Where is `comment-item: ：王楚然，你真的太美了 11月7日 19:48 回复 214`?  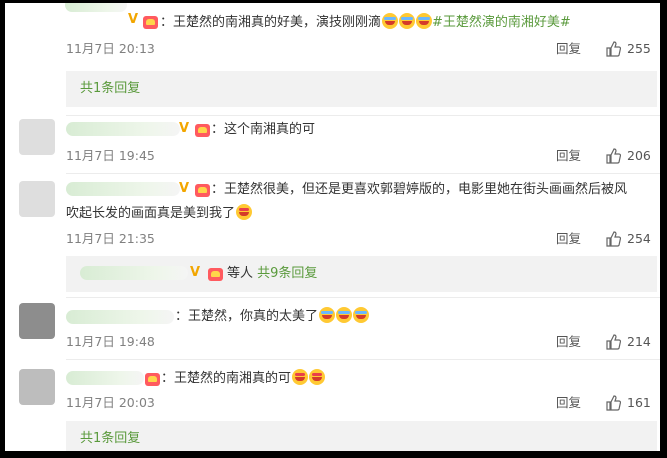 comment-item: ：王楚然，你真的太美了 11月7日 19:48 回复 214 is located at coordinates (332, 328).